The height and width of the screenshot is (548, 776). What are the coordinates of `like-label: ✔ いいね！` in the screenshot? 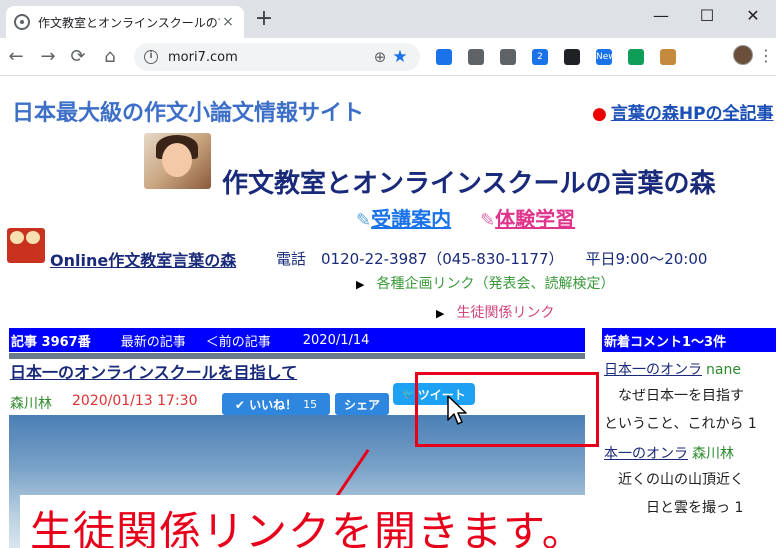 It's located at (266, 404).